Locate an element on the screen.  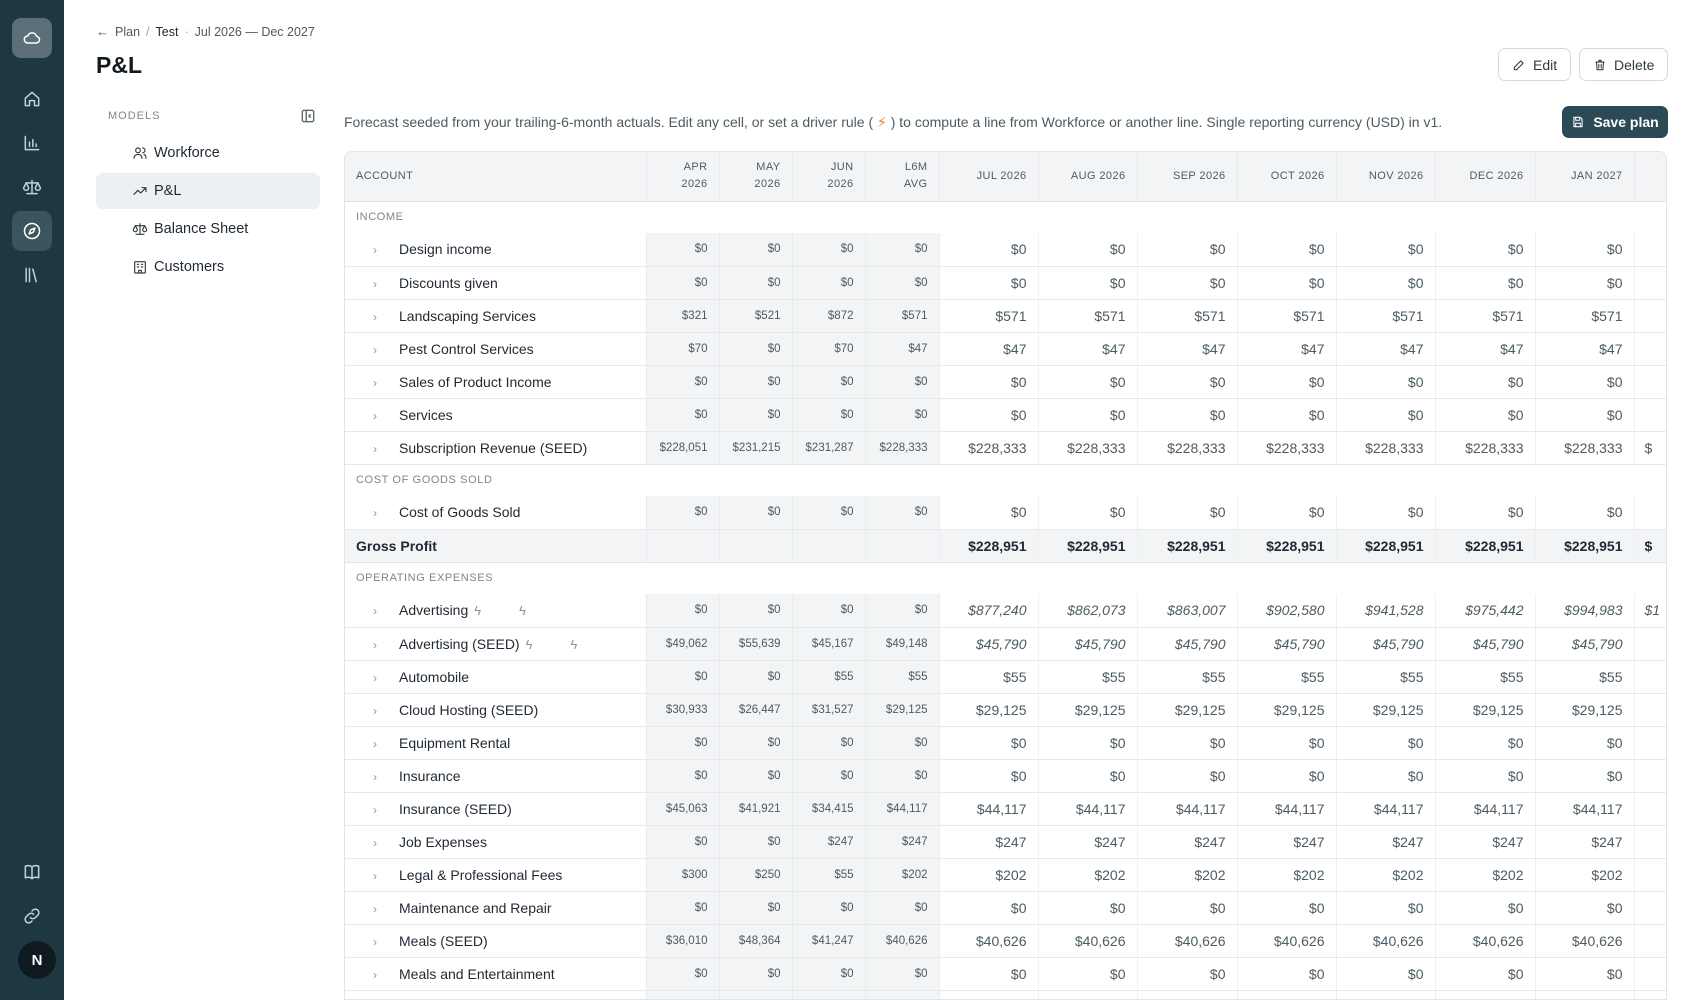
account-cell: › Cloud Hosting (SEED) is located at coordinates (496, 710).